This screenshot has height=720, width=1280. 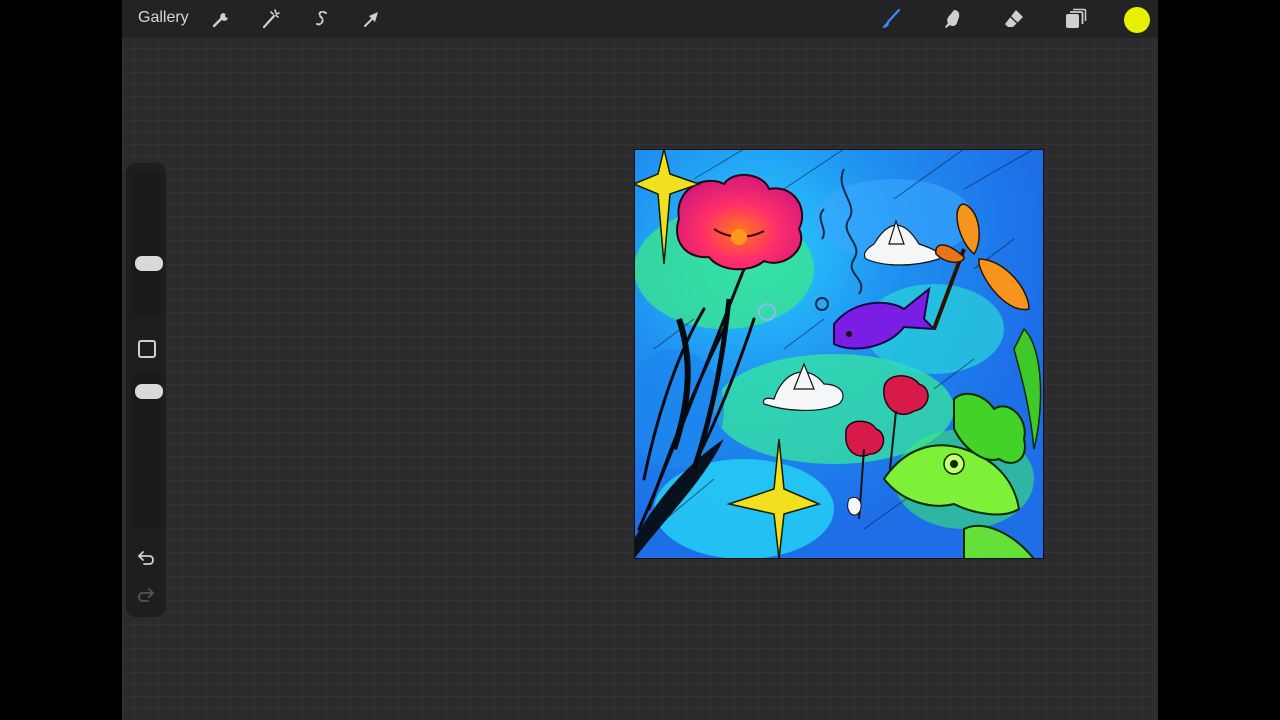 What do you see at coordinates (740, 222) in the screenshot?
I see `large-red-flower` at bounding box center [740, 222].